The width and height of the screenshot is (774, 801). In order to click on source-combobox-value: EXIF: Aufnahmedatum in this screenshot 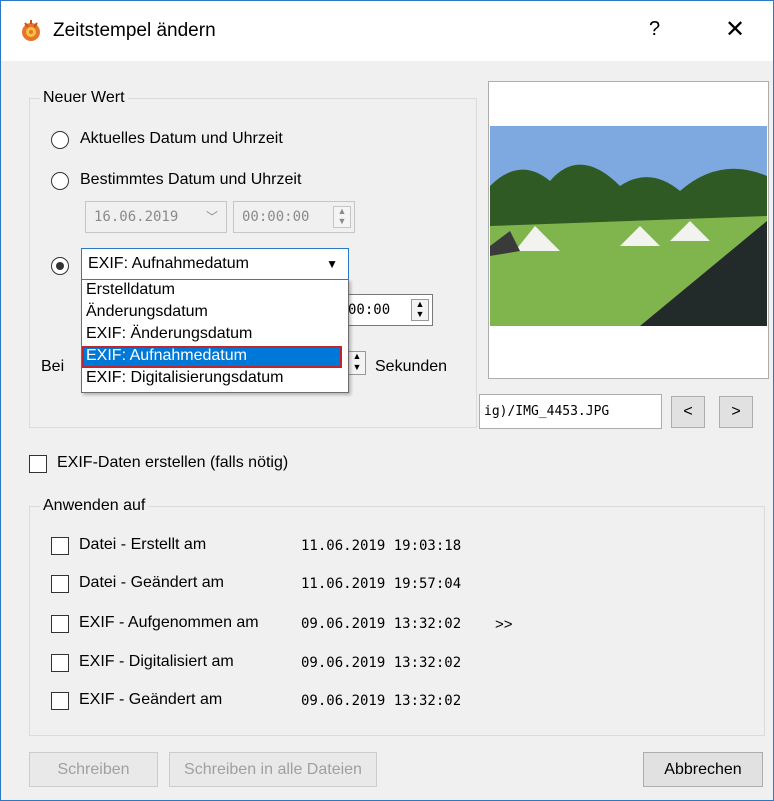, I will do `click(168, 263)`.